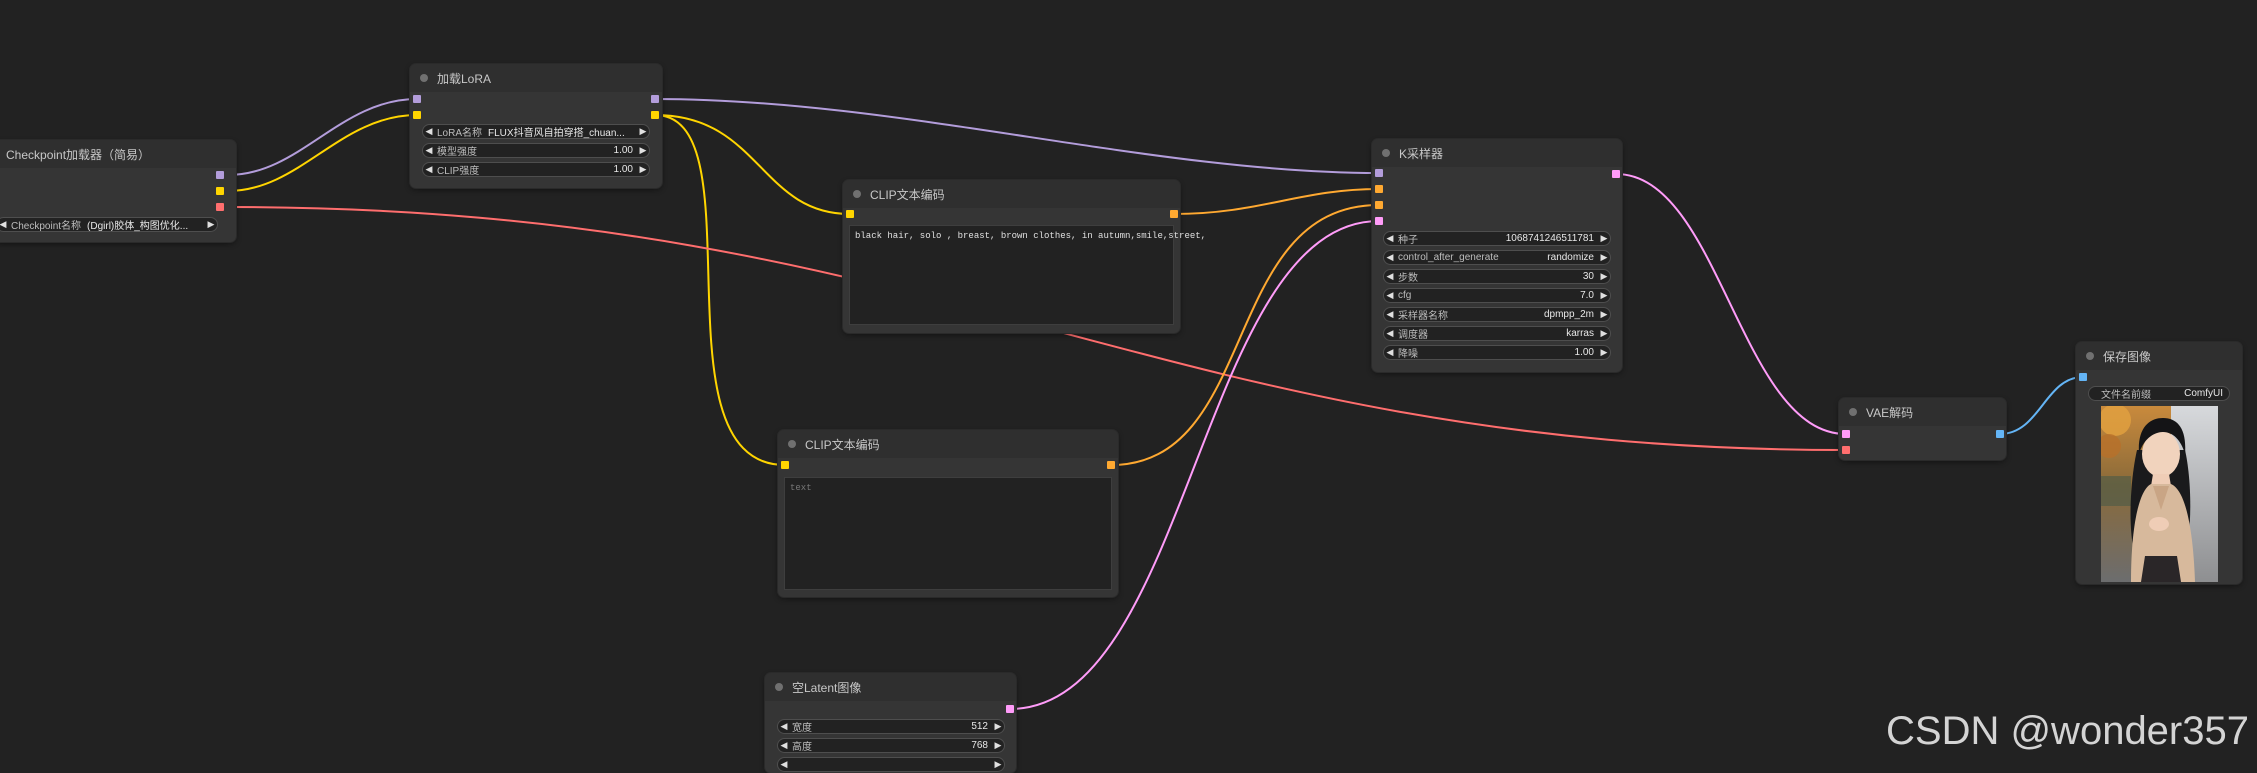 This screenshot has height=773, width=2257. What do you see at coordinates (2041, 405) in the screenshot?
I see `wire-image-decode-to-save` at bounding box center [2041, 405].